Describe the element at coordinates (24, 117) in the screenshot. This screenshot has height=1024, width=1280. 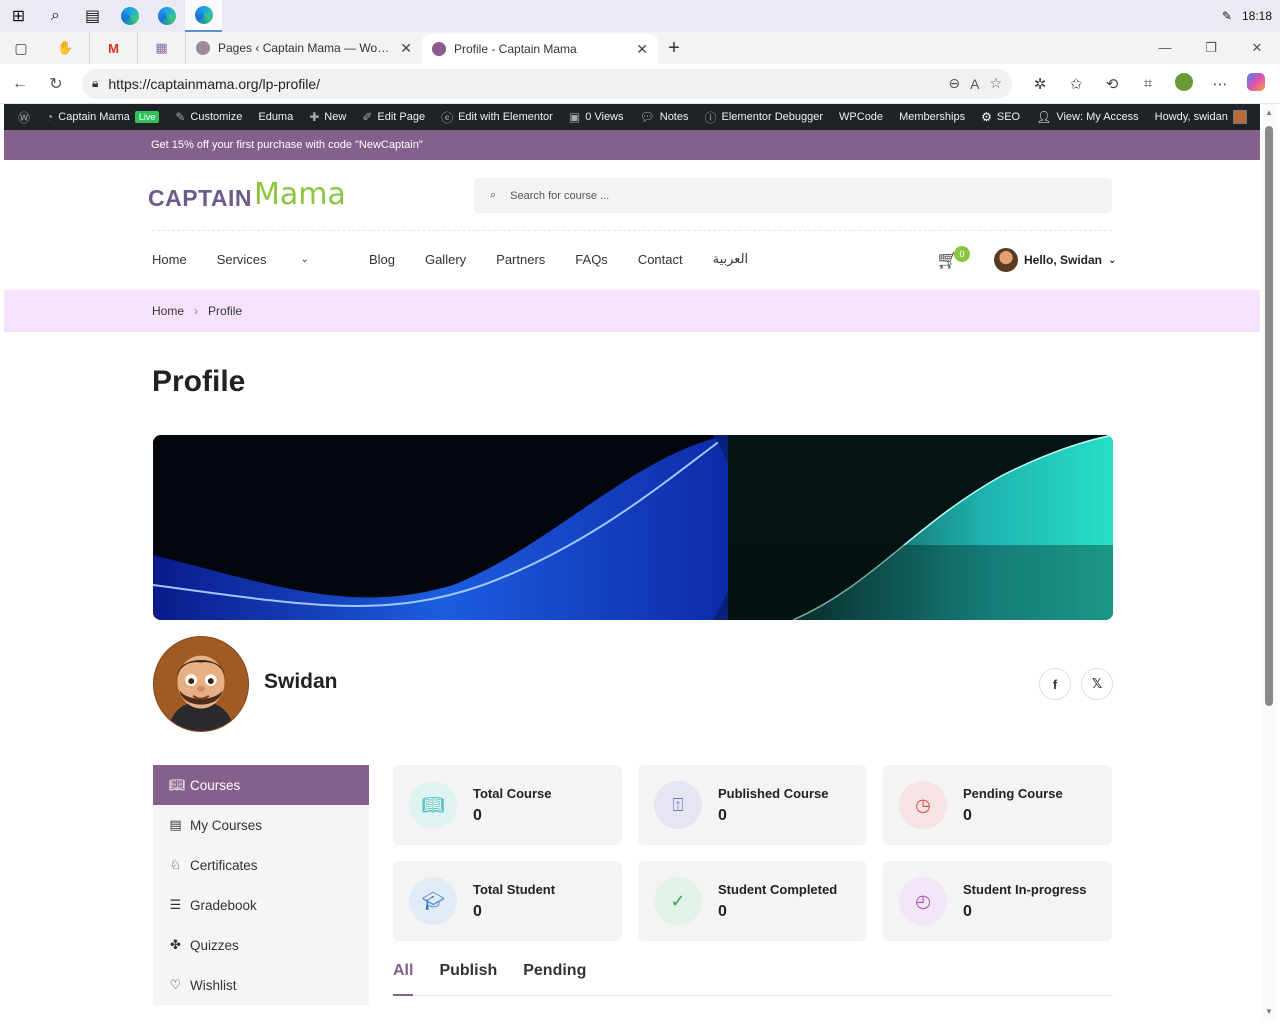
I see `wp-logo-menu: Ⓦ` at that location.